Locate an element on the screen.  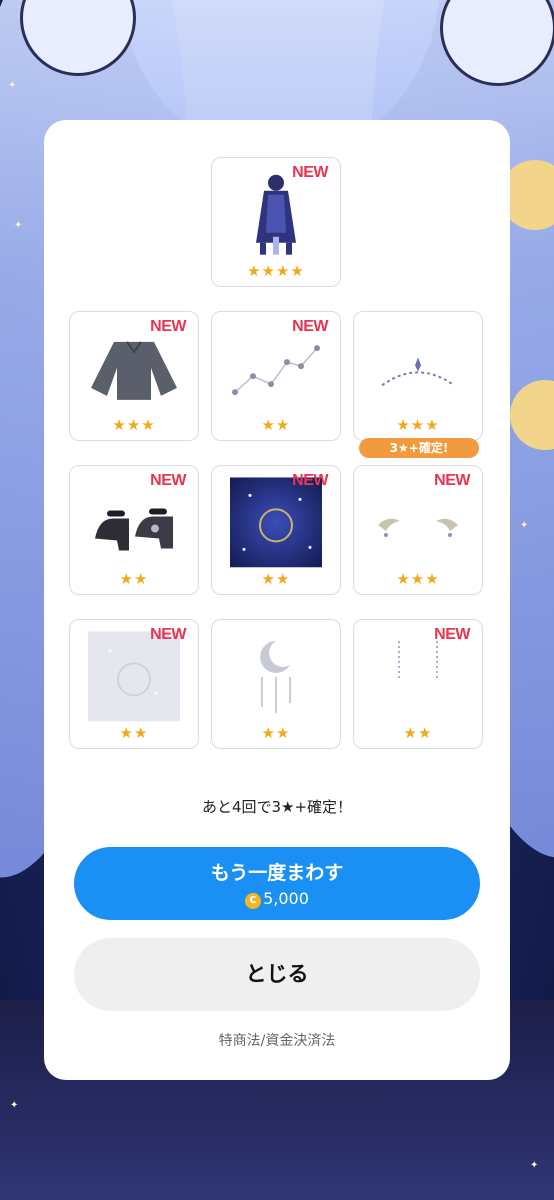
spin-again-label: もう一度まわす is located at coordinates (277, 873).